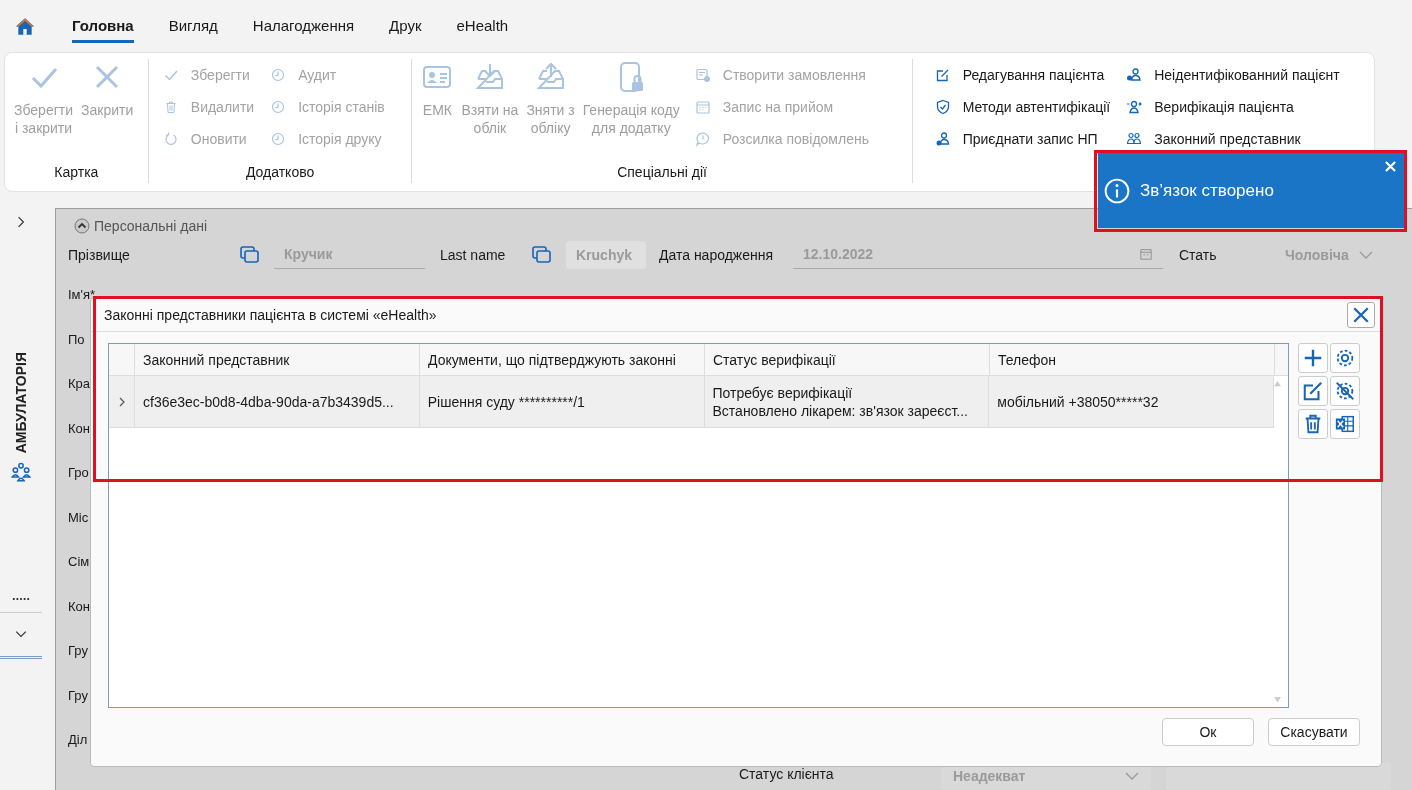  Describe the element at coordinates (1198, 254) in the screenshot. I see `field-label: Стать` at that location.